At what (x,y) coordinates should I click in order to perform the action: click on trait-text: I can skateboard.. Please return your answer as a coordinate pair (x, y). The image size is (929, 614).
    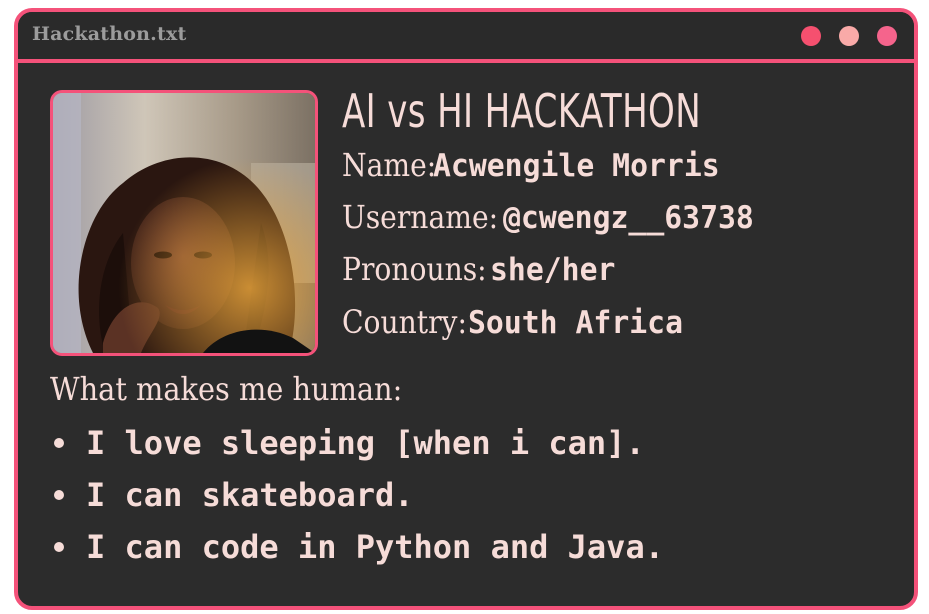
    Looking at the image, I should click on (250, 495).